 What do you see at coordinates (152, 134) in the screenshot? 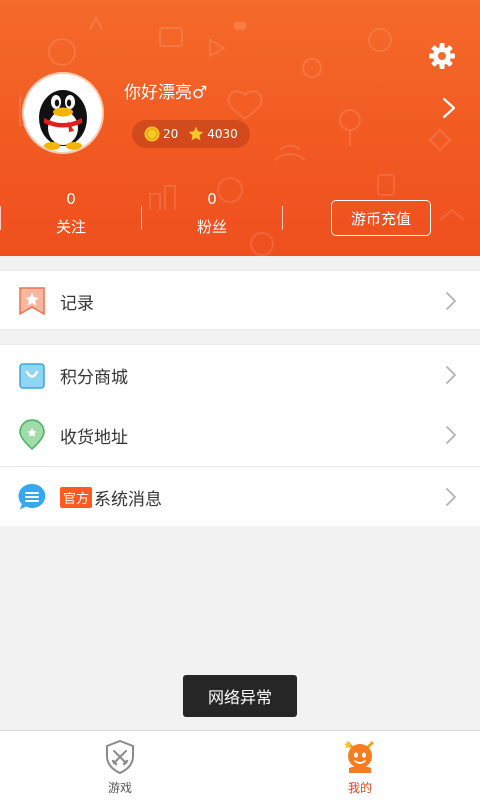
I see `coin-icon` at bounding box center [152, 134].